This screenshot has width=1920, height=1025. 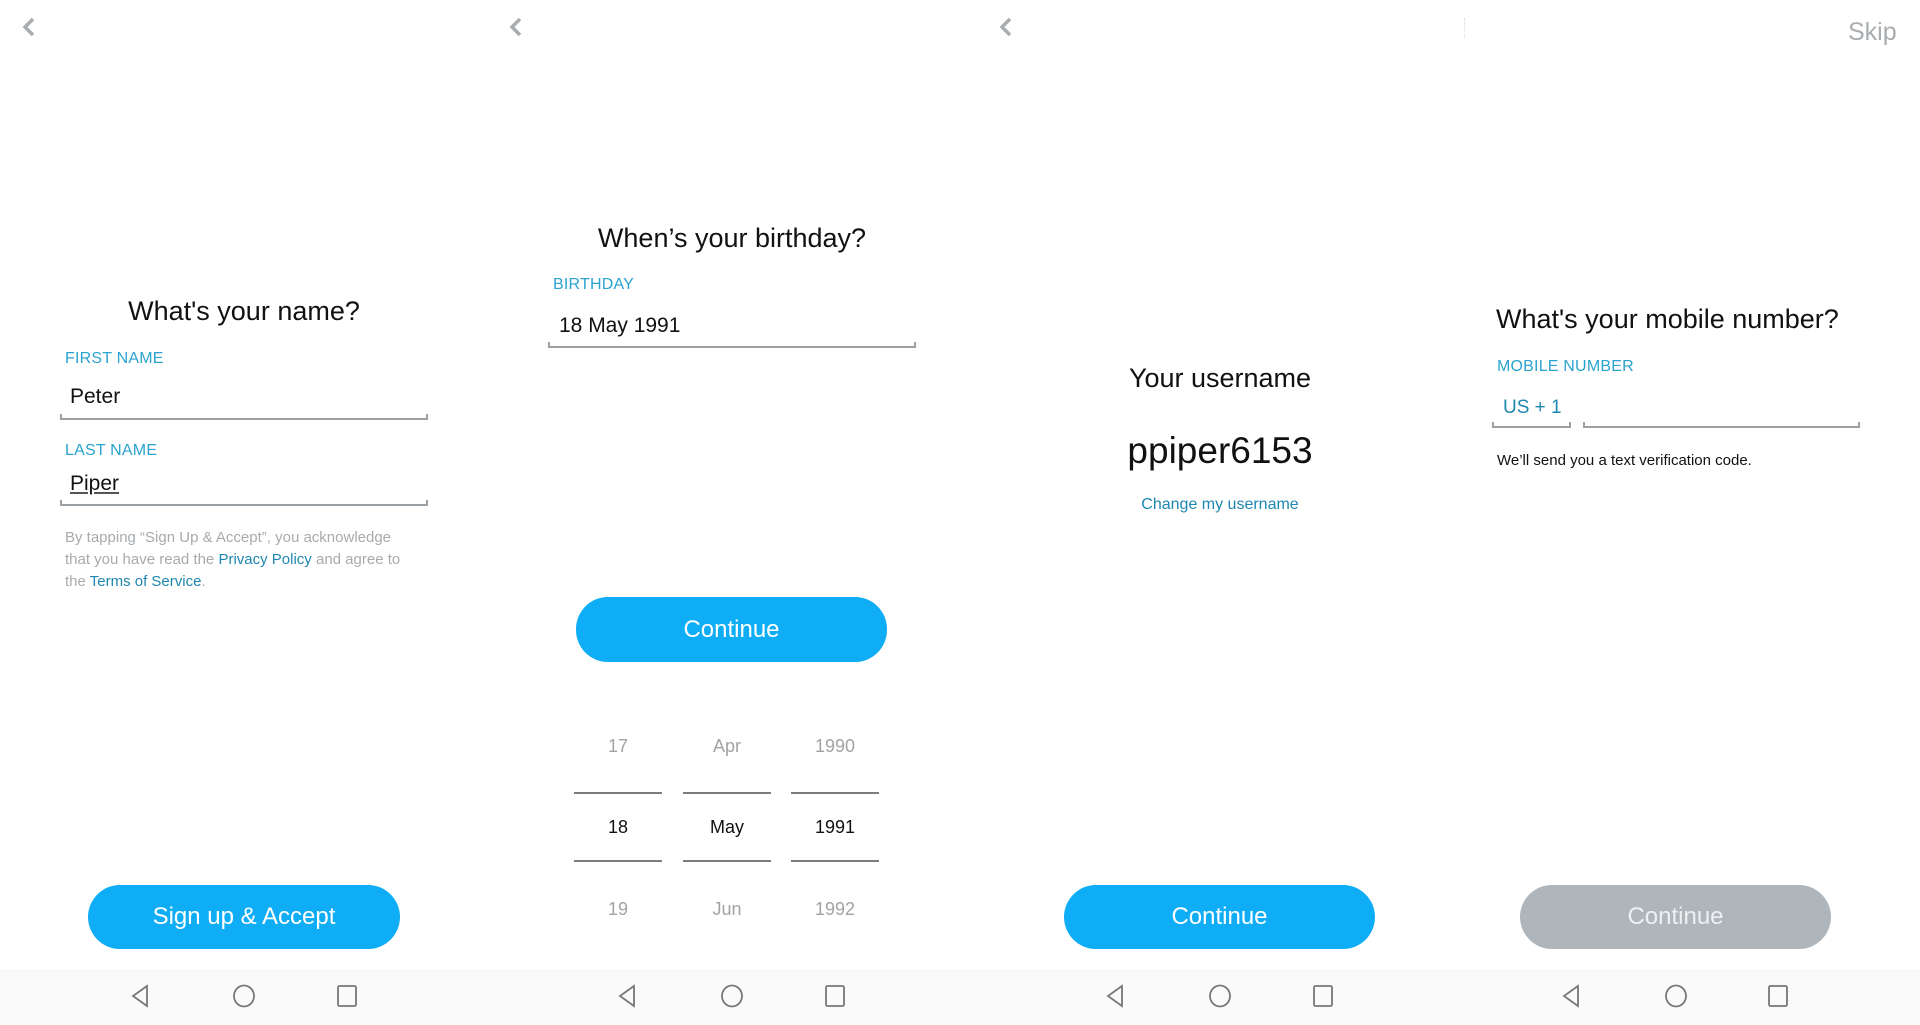 I want to click on first-name-underline, so click(x=244, y=417).